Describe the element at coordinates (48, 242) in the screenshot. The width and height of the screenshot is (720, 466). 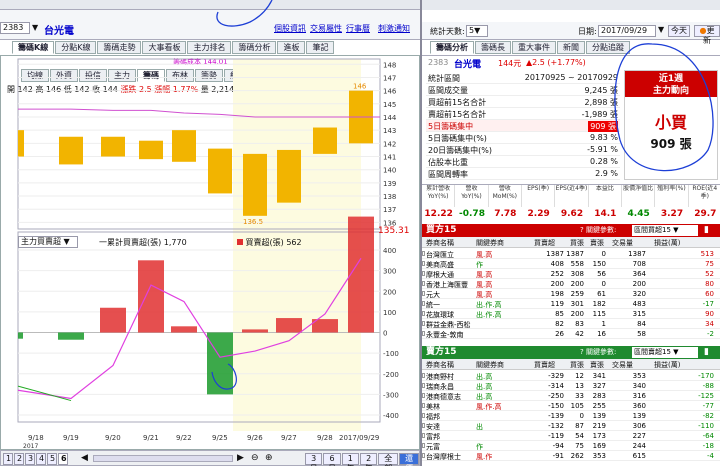
I see `sub-indicator-select: 主力買賣超 ▼` at that location.